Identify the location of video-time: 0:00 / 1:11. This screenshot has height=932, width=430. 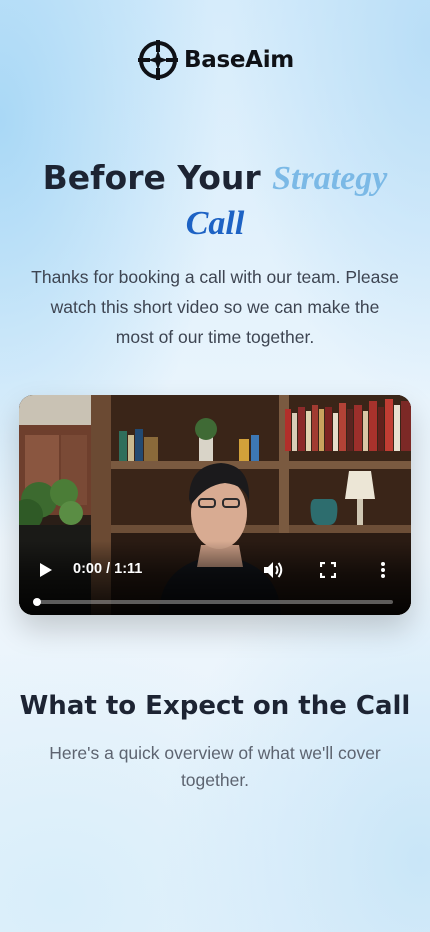
(107, 569).